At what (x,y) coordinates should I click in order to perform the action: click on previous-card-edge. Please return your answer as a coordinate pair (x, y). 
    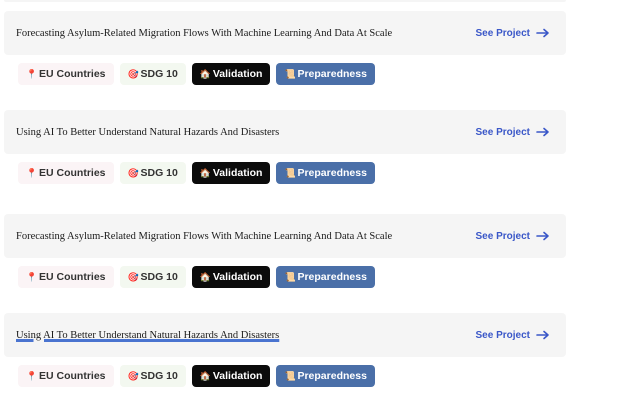
    Looking at the image, I should click on (285, 1).